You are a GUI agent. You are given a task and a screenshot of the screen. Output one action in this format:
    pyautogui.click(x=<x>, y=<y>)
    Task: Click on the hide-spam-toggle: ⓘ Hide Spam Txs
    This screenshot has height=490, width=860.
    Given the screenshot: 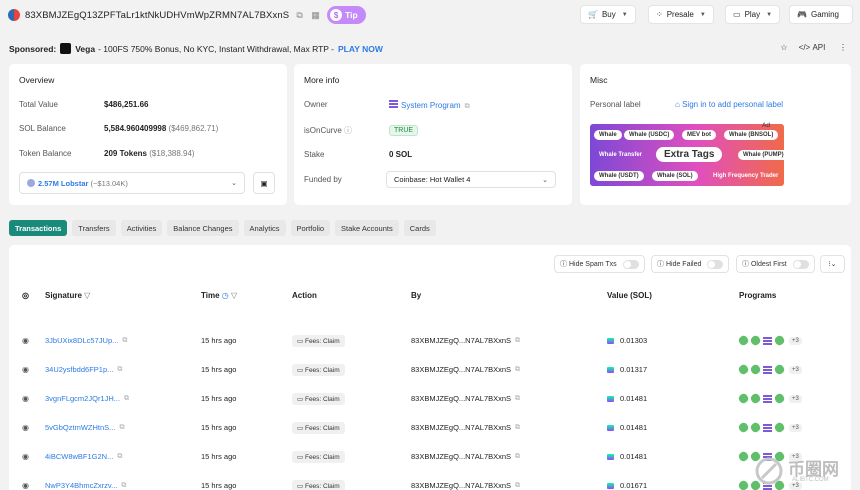 What is the action you would take?
    pyautogui.click(x=599, y=264)
    